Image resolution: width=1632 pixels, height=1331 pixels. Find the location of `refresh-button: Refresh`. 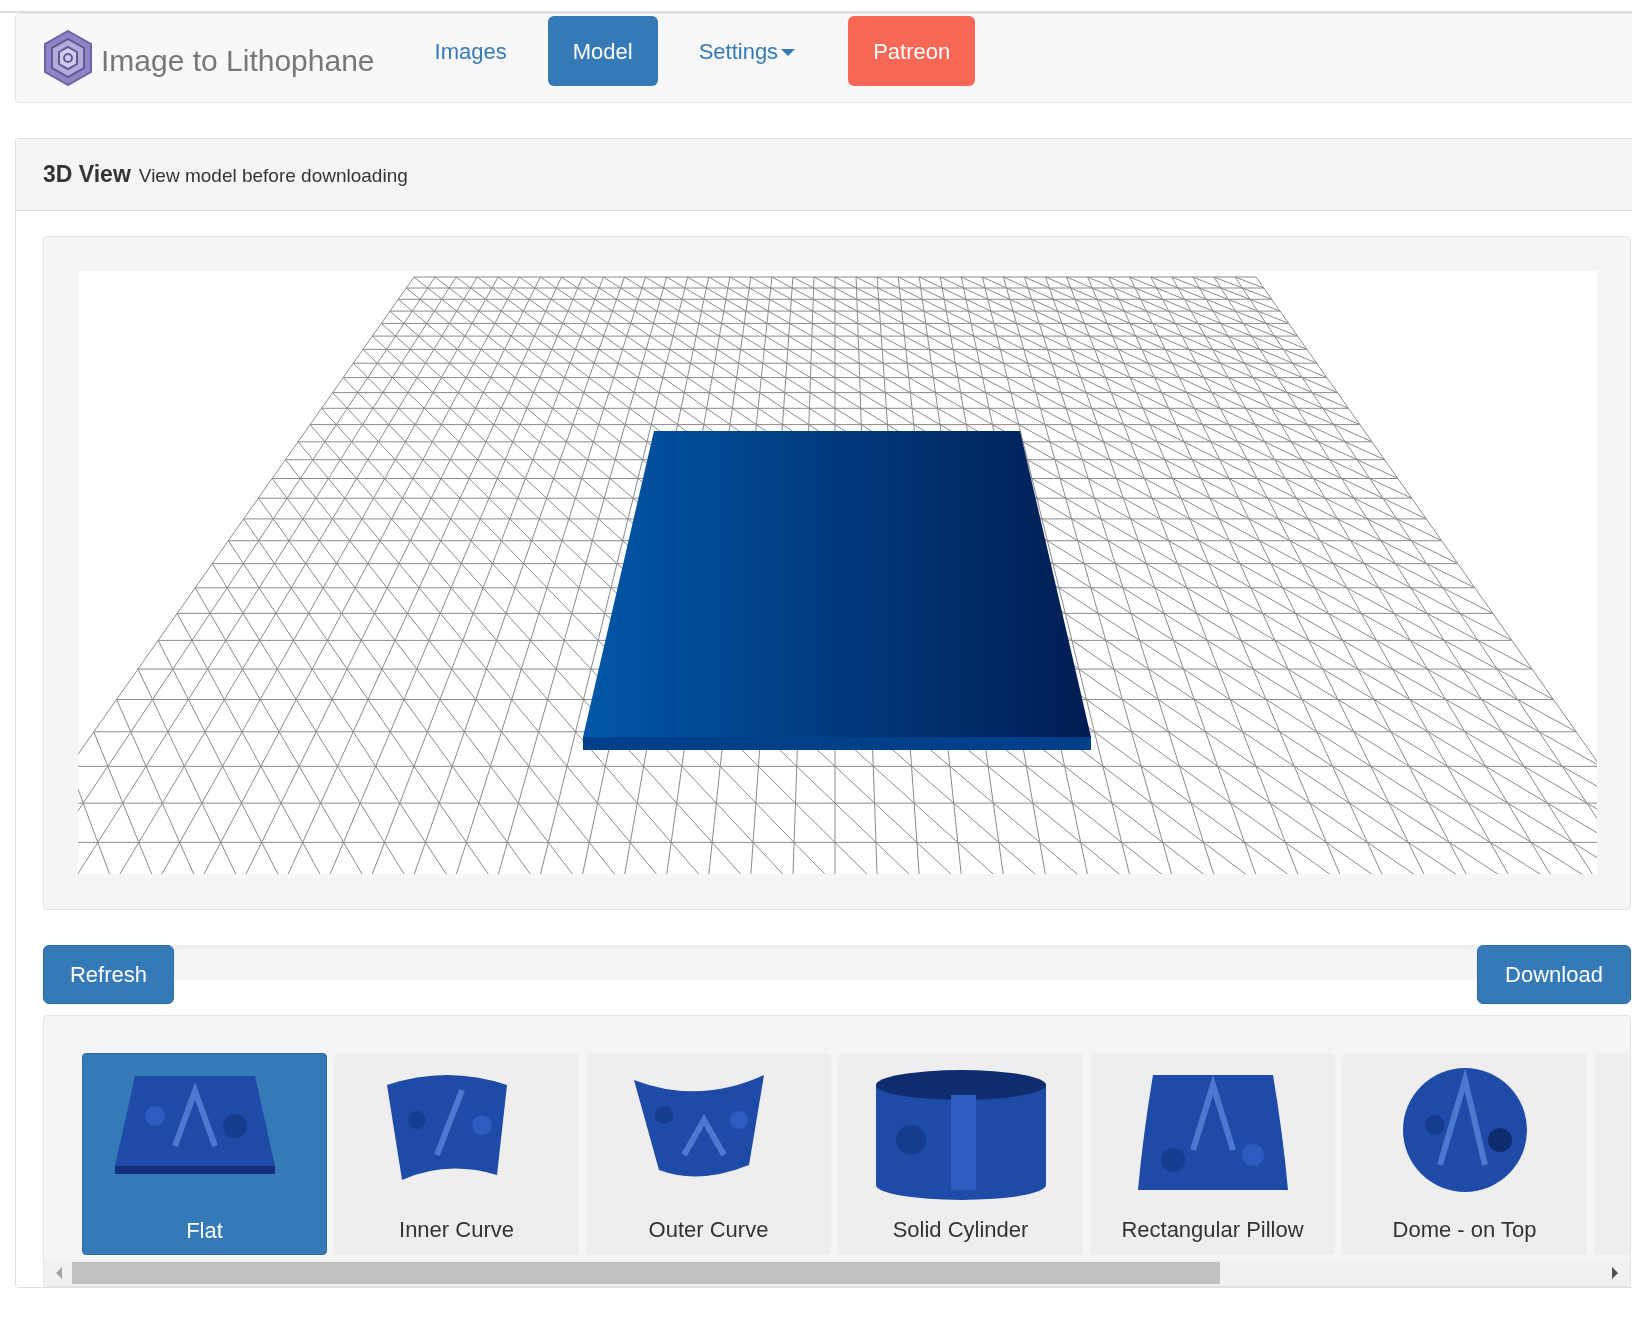

refresh-button: Refresh is located at coordinates (108, 974).